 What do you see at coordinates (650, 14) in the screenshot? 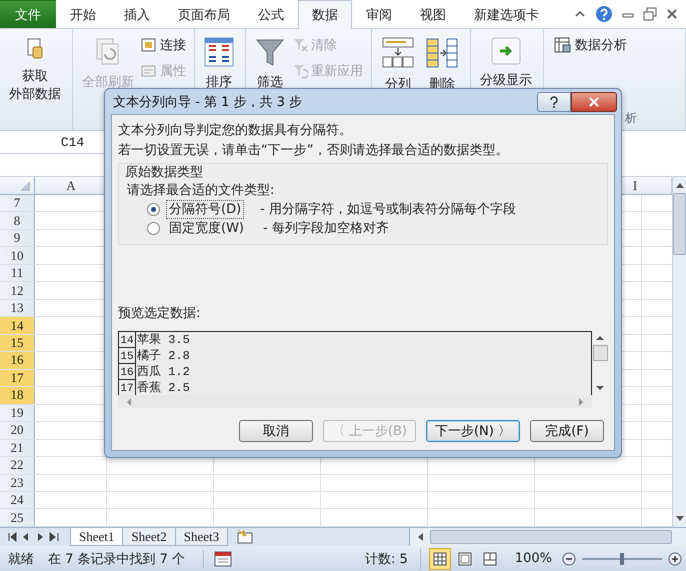
I see `restore-icon` at bounding box center [650, 14].